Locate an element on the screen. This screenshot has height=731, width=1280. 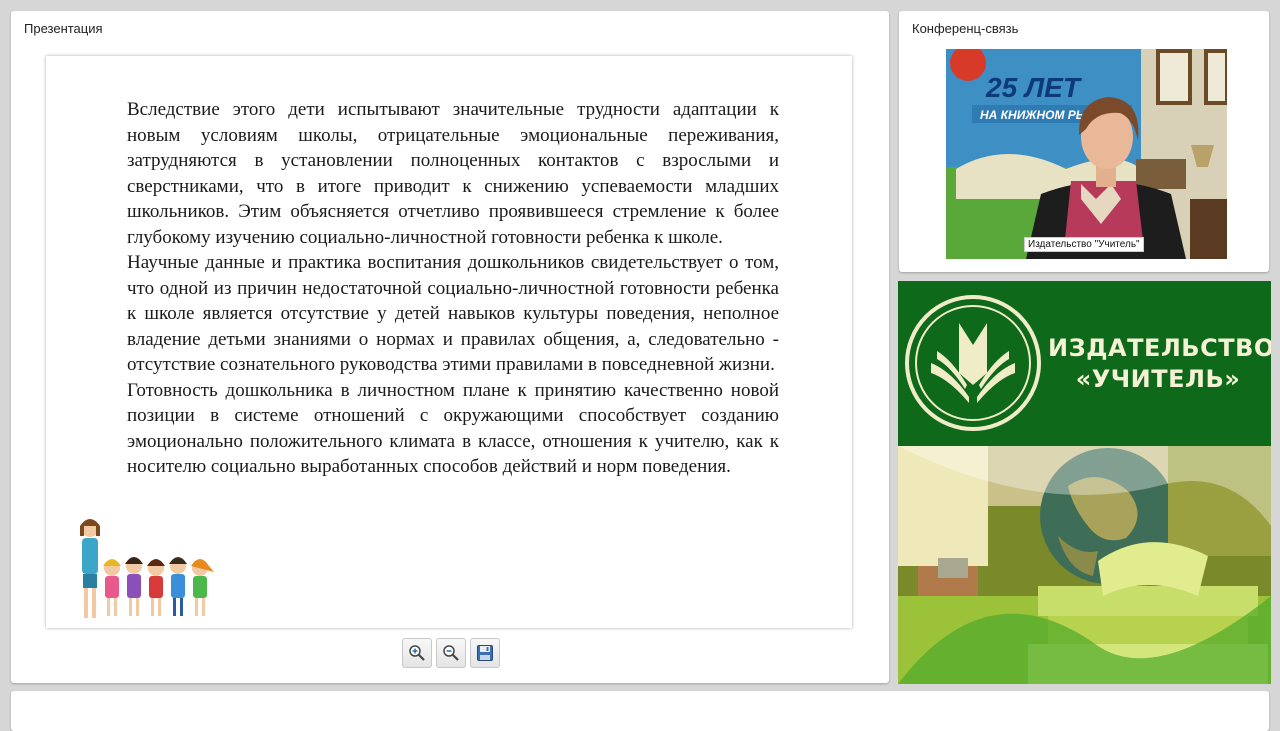
save-icon is located at coordinates (485, 653).